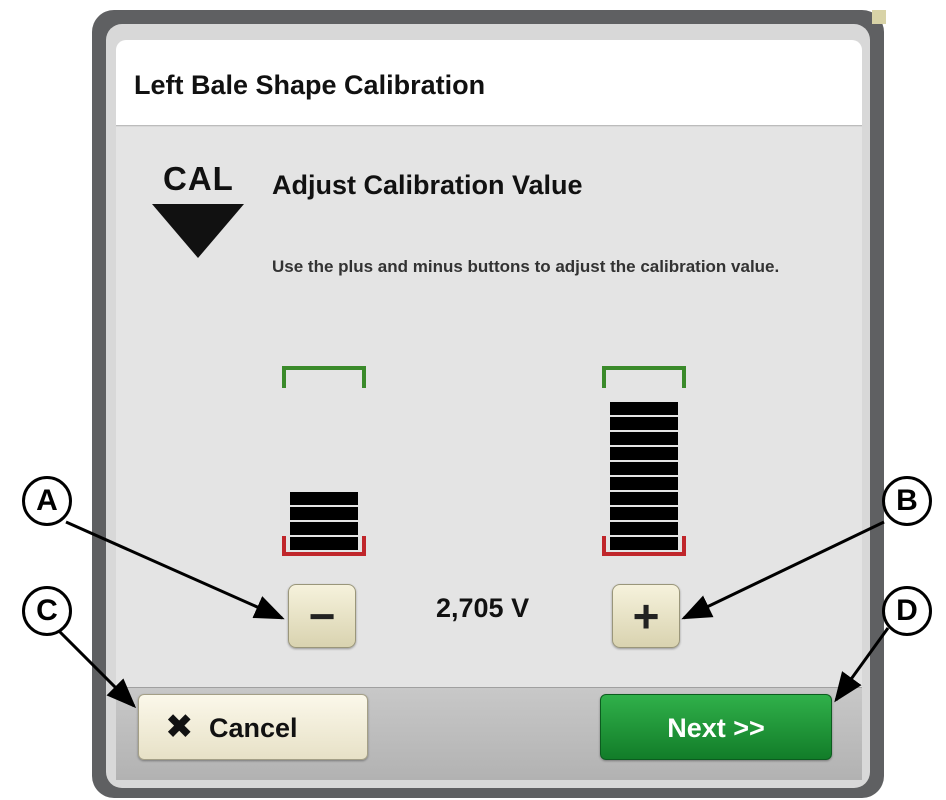 This screenshot has width=946, height=800. I want to click on callout-c-arrow, so click(95, 667).